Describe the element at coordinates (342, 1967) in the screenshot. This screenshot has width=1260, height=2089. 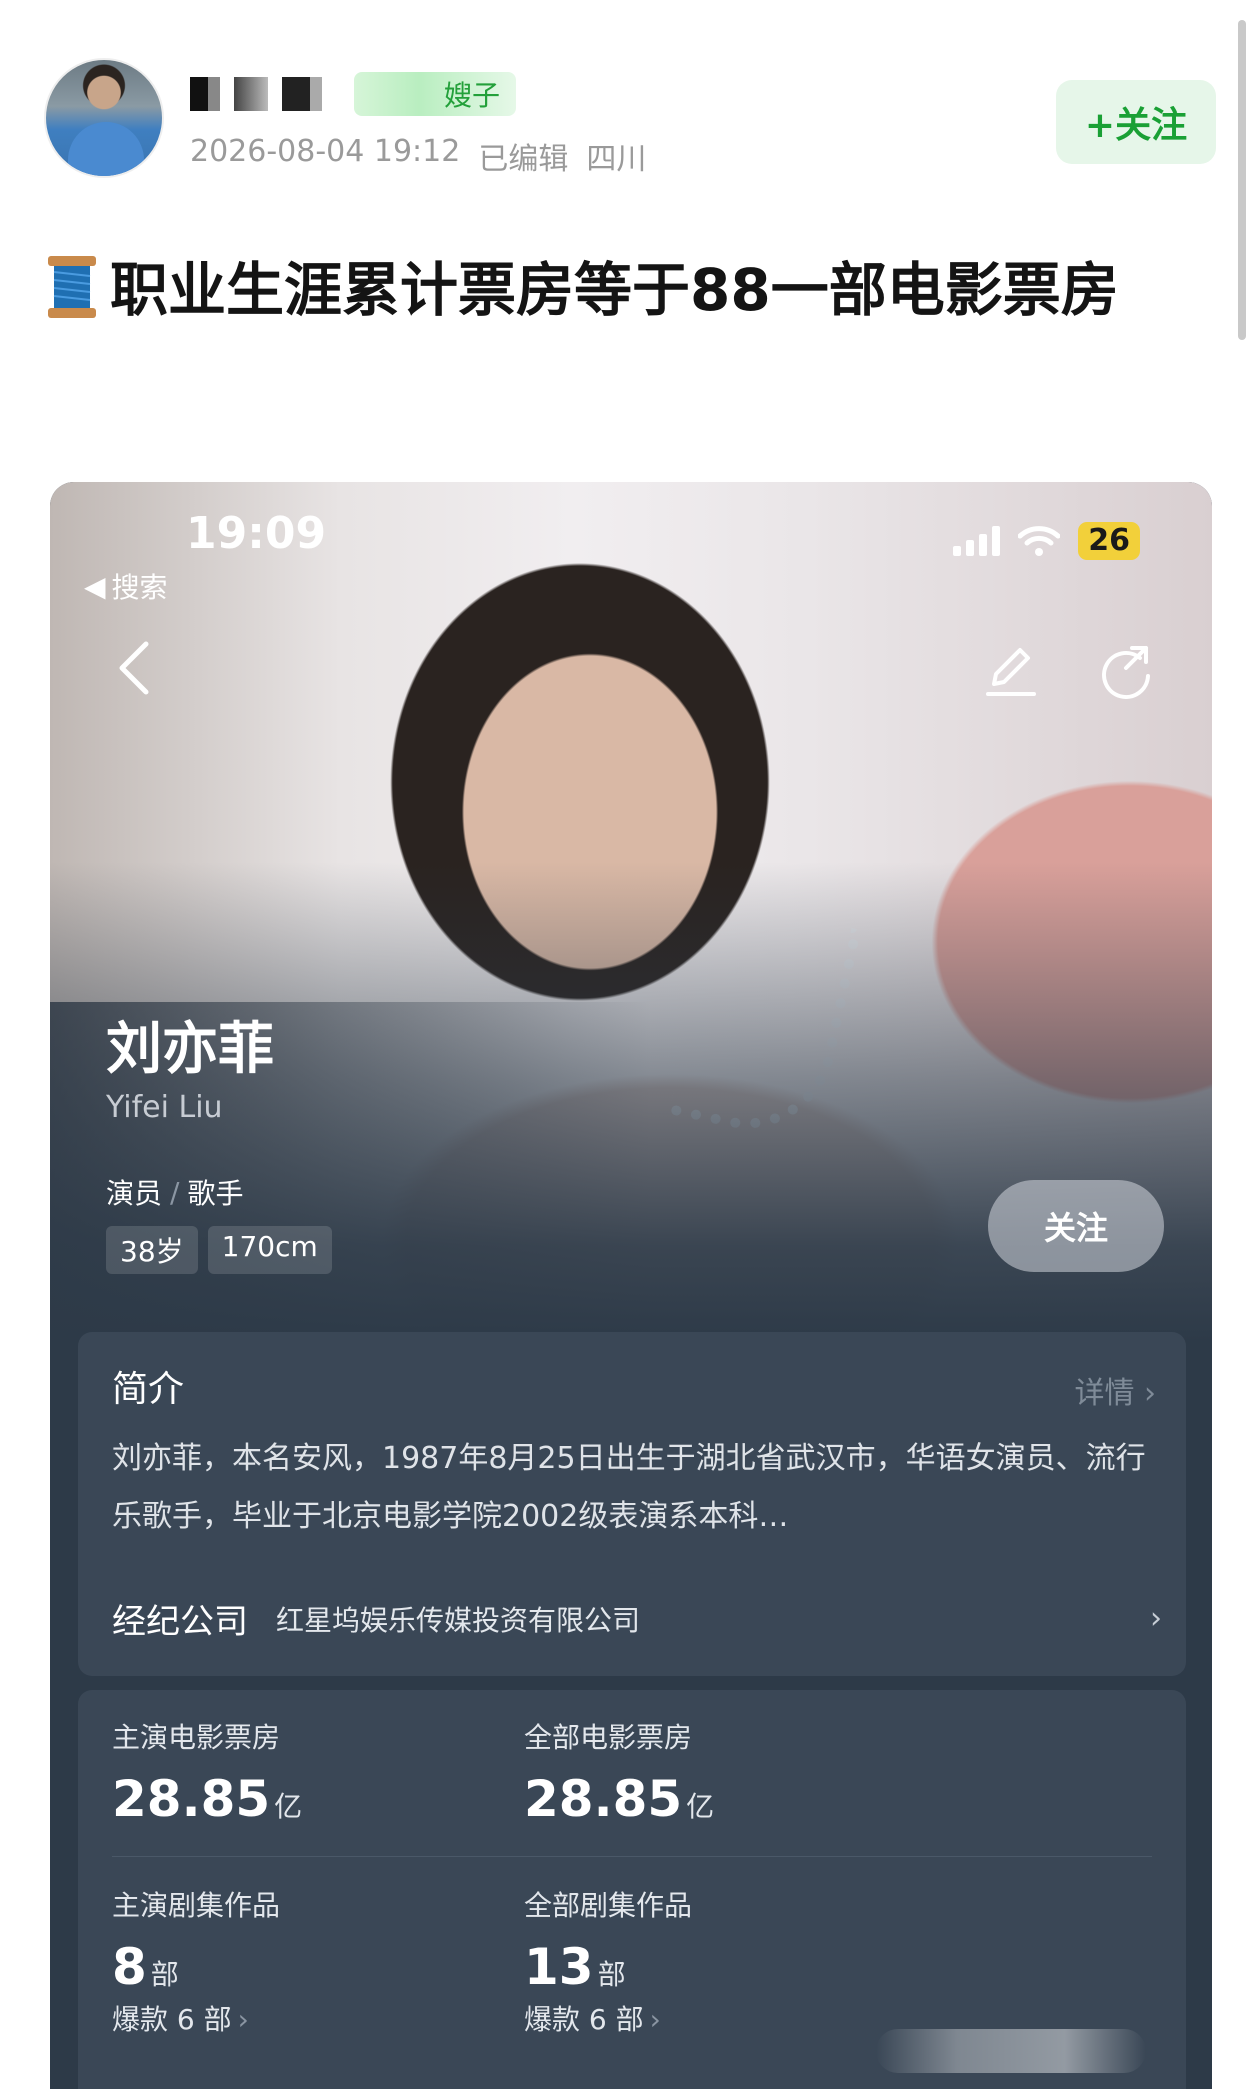
I see `stat-value: 8部` at that location.